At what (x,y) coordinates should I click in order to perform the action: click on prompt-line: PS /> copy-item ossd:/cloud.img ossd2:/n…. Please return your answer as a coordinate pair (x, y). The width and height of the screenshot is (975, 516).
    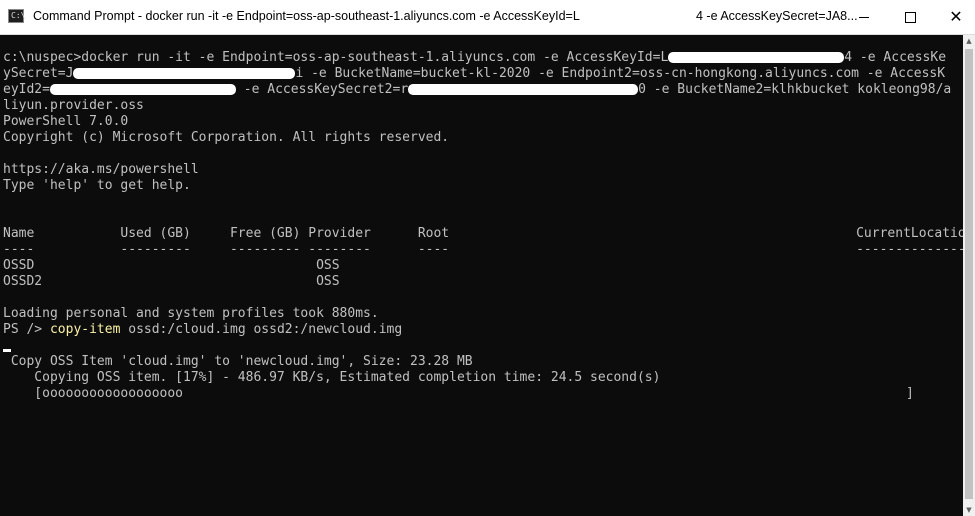
    Looking at the image, I should click on (202, 330).